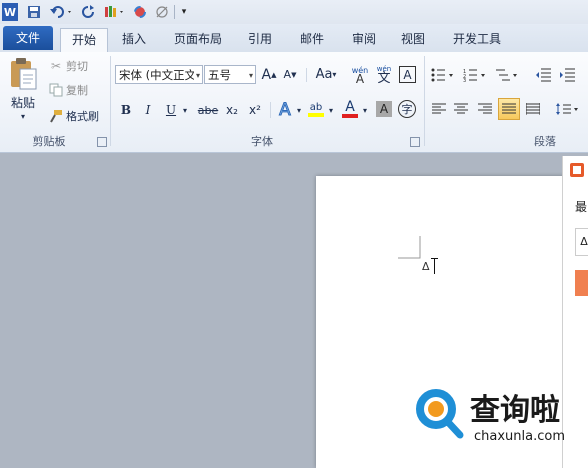  What do you see at coordinates (86, 116) in the screenshot?
I see `format-painter-button: 格式刷` at bounding box center [86, 116].